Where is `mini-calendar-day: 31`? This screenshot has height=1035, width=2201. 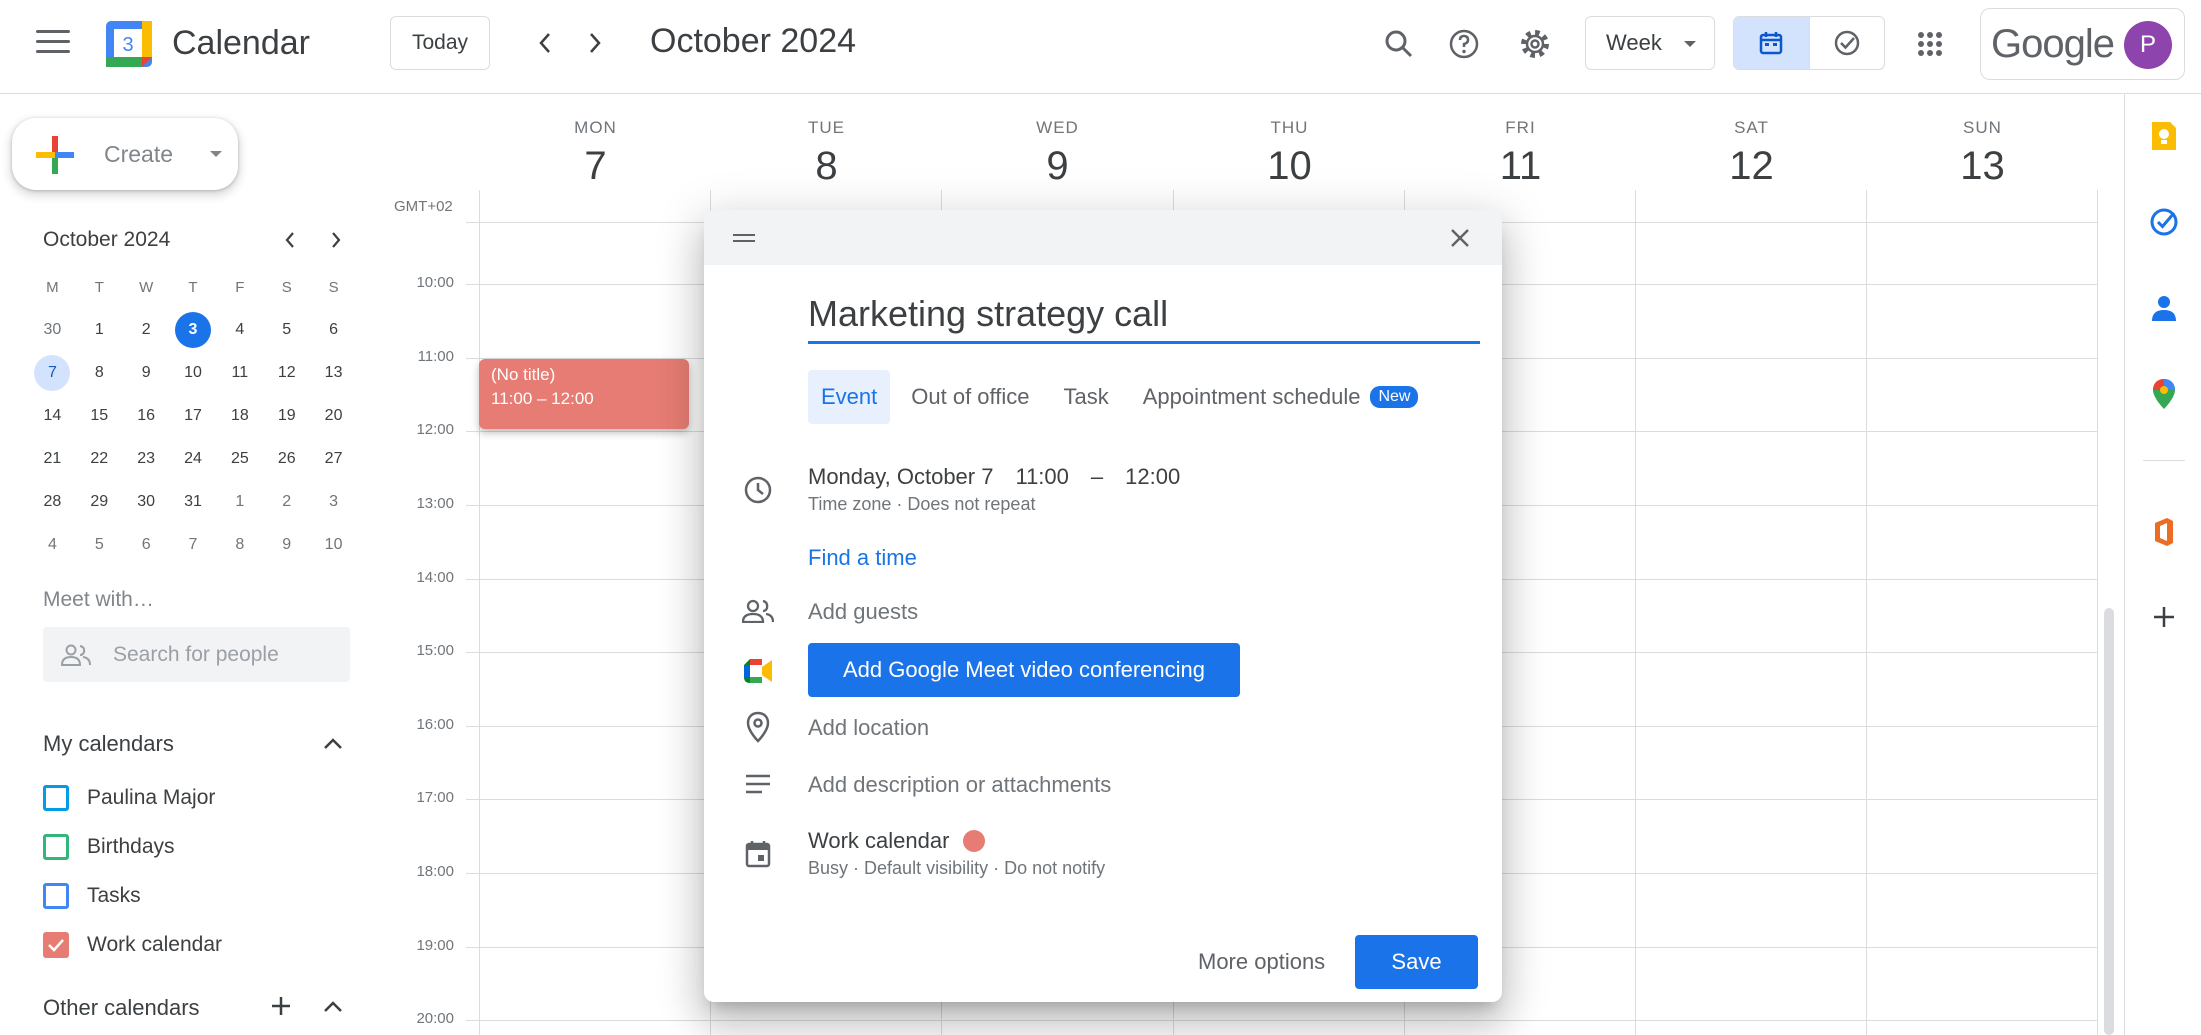
mini-calendar-day: 31 is located at coordinates (193, 502).